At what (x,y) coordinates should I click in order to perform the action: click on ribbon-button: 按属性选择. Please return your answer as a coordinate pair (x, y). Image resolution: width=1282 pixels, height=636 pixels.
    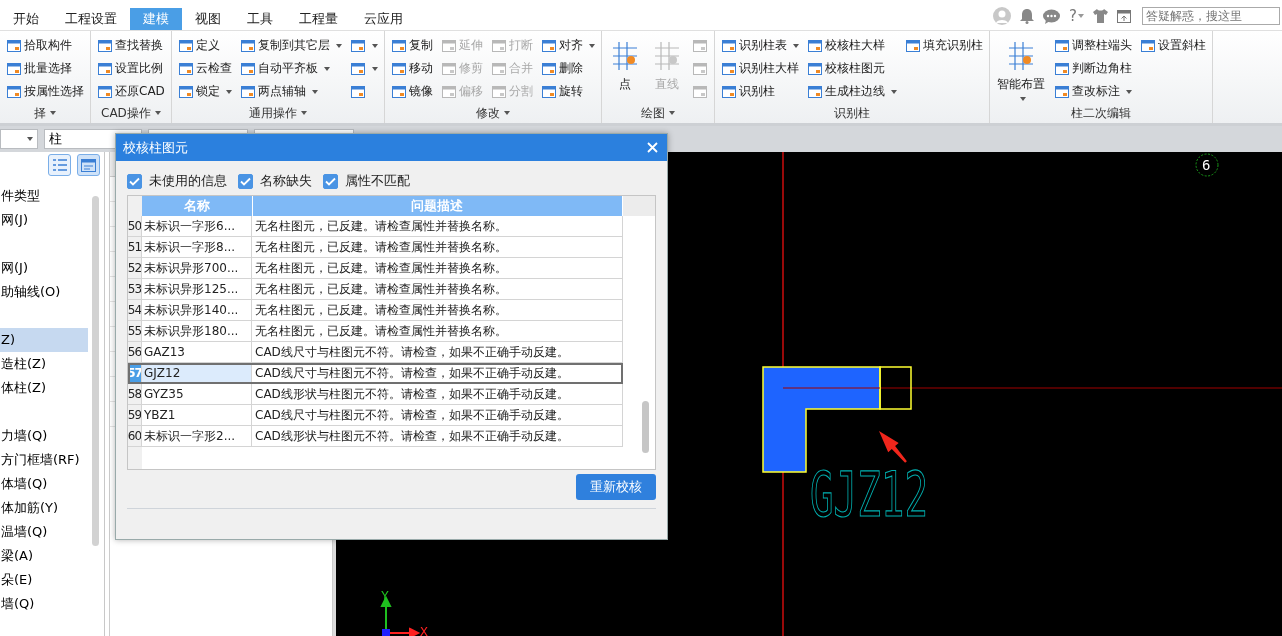
    Looking at the image, I should click on (45, 91).